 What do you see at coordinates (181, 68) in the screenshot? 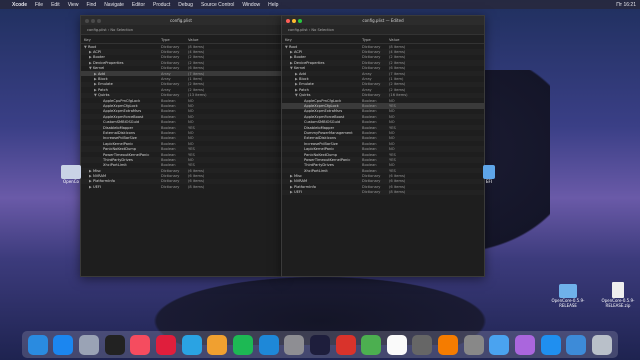
I see `plist-row: ▼Kernel Dictionary (6 items)` at bounding box center [181, 68].